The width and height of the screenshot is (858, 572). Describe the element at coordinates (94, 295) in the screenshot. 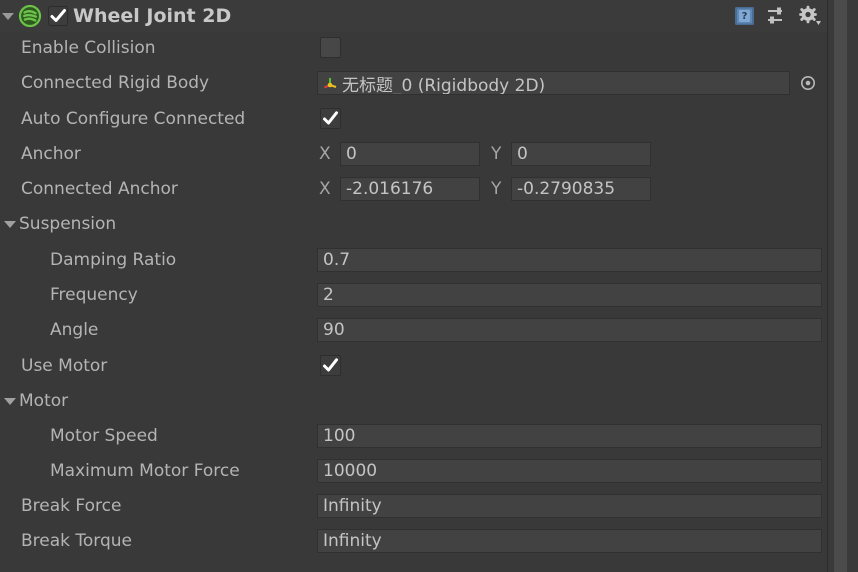

I see `frequency-label: Frequency` at that location.